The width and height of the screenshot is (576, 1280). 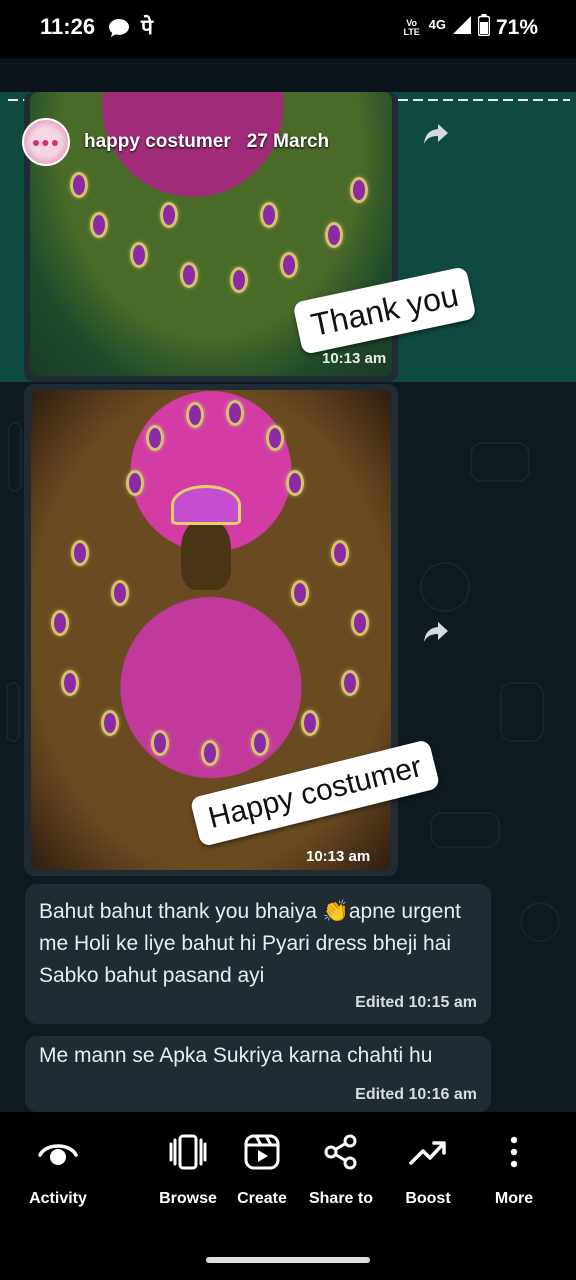 What do you see at coordinates (341, 1152) in the screenshot?
I see `share-icon` at bounding box center [341, 1152].